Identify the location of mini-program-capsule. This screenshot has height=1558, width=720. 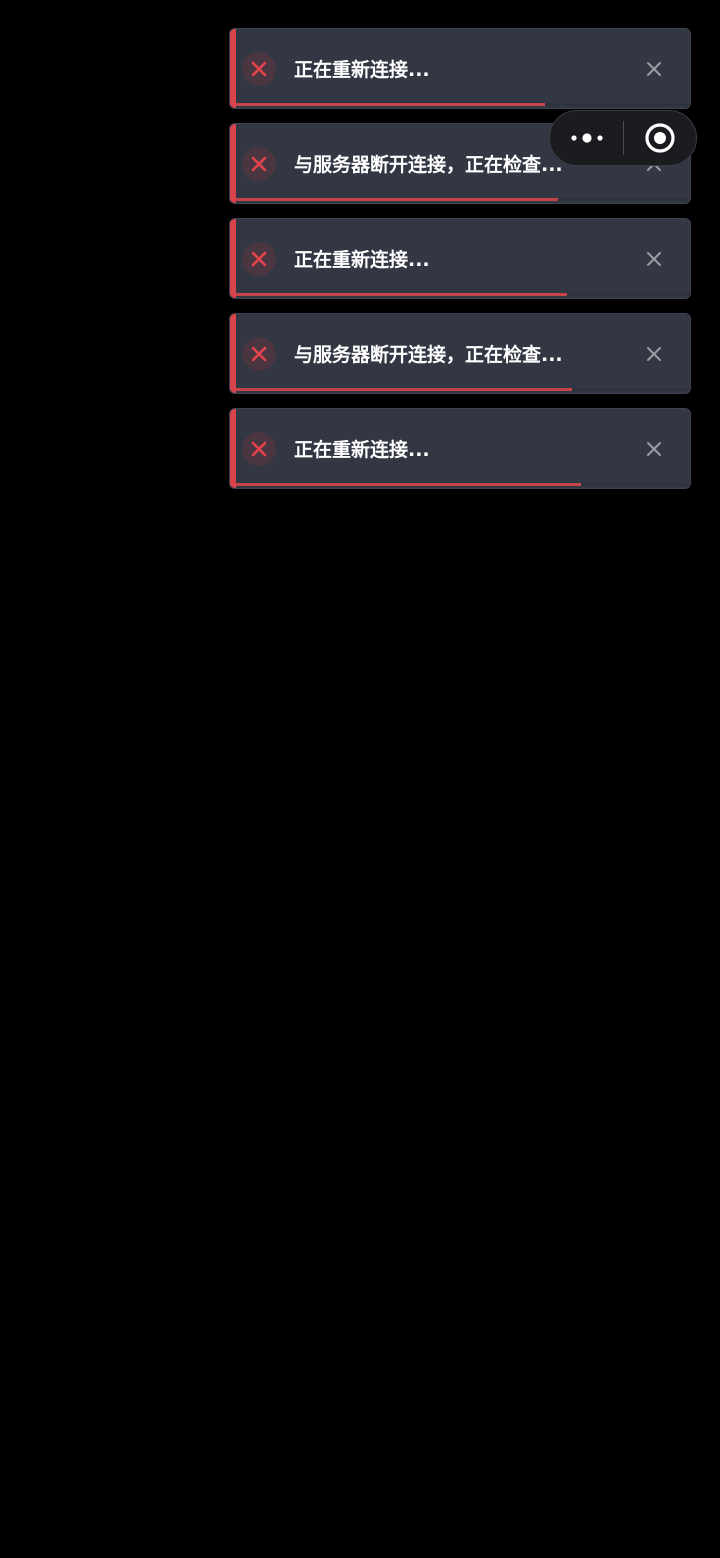
(623, 138).